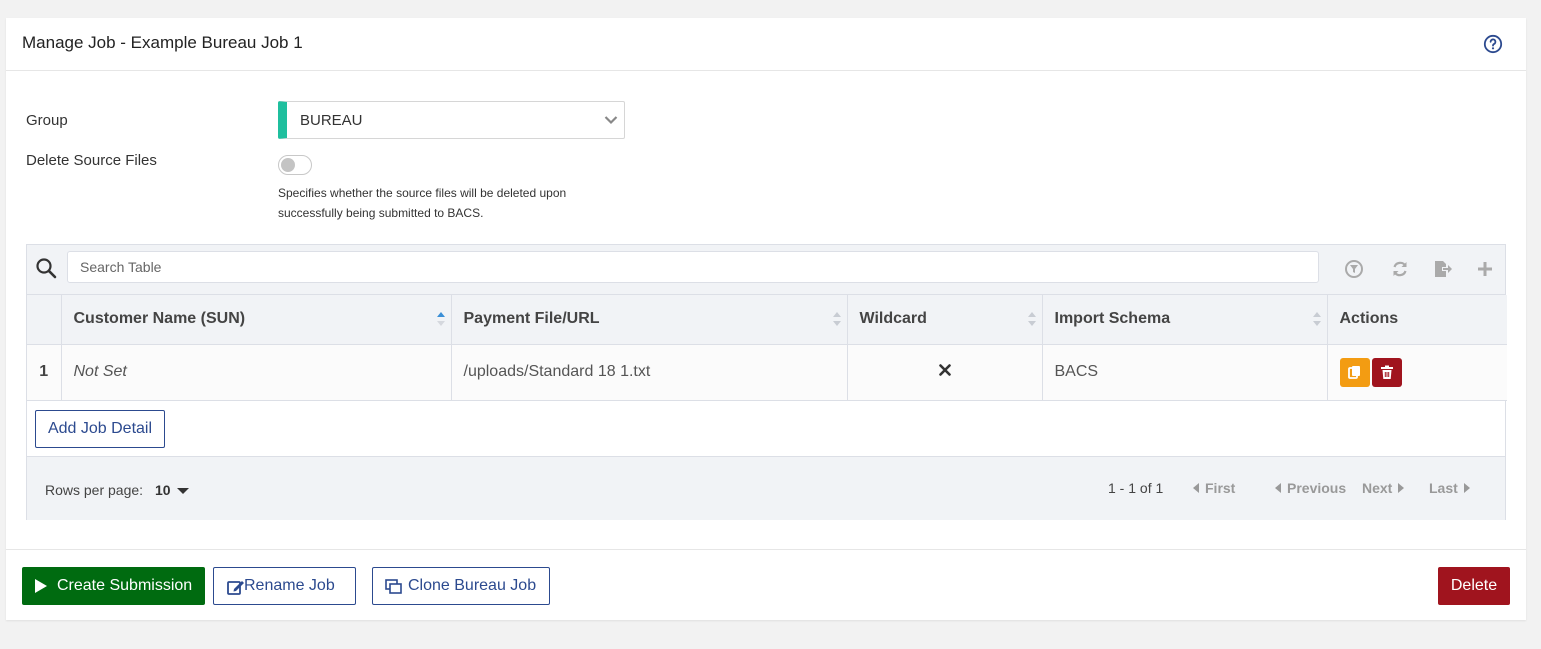  I want to click on page-title: Manage Job - Example Bureau Job 1, so click(162, 42).